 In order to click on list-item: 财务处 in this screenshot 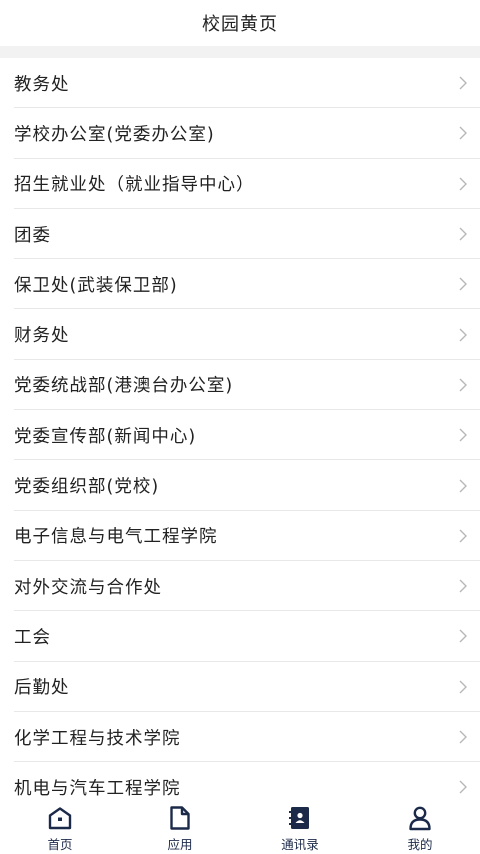, I will do `click(240, 335)`.